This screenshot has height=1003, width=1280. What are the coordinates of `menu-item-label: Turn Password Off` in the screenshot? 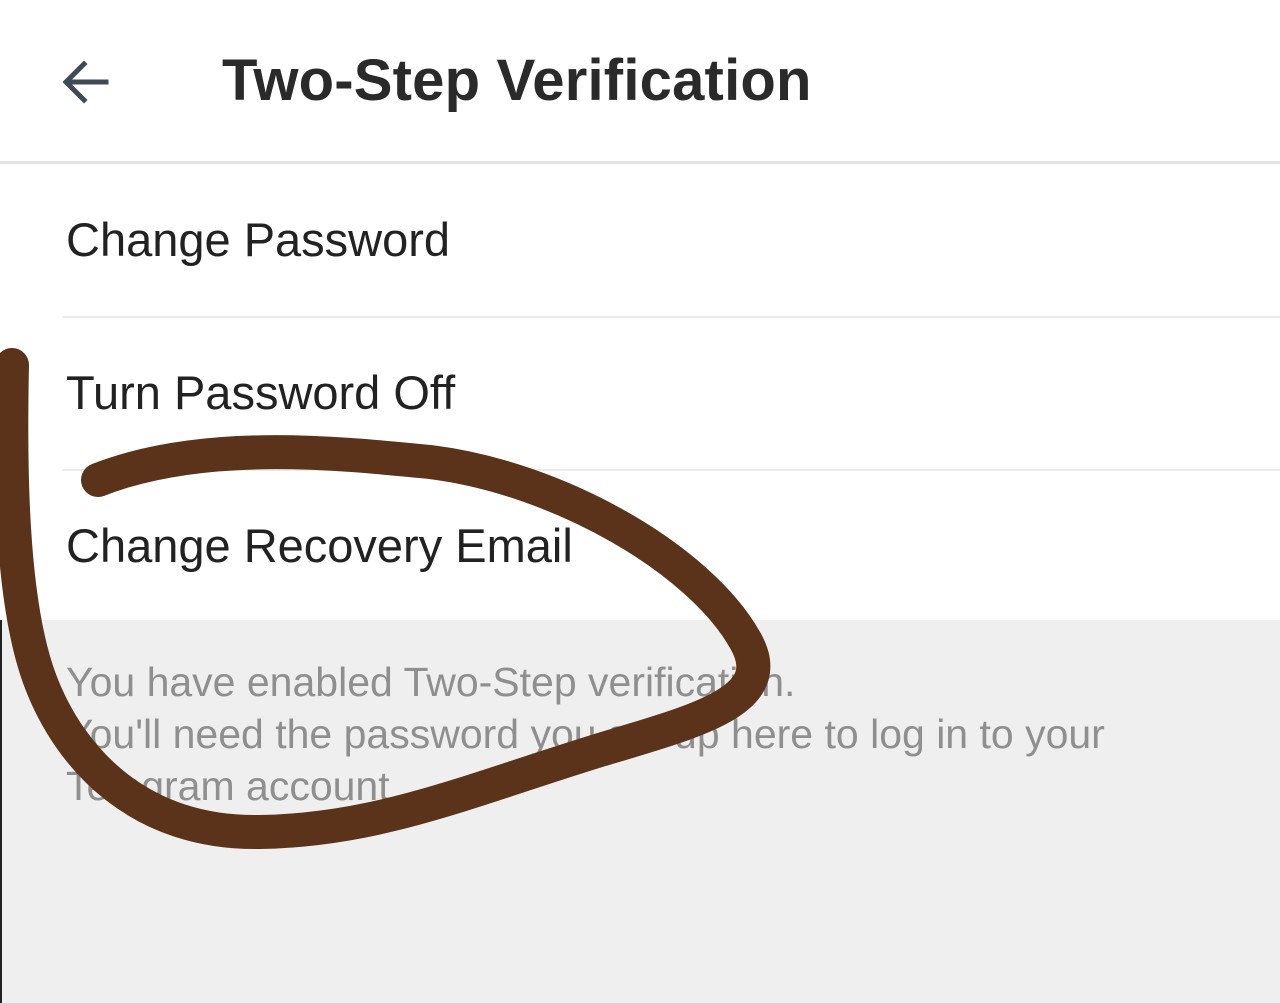 It's located at (261, 392).